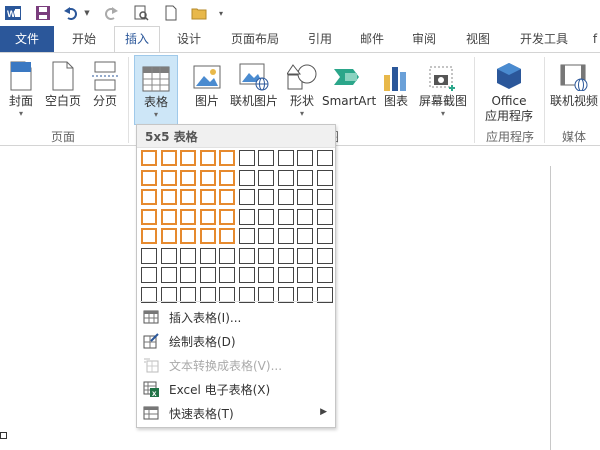 This screenshot has width=600, height=450. Describe the element at coordinates (236, 389) in the screenshot. I see `excel-spreadsheet-menu-item: x Excel 电子表格(X)` at that location.